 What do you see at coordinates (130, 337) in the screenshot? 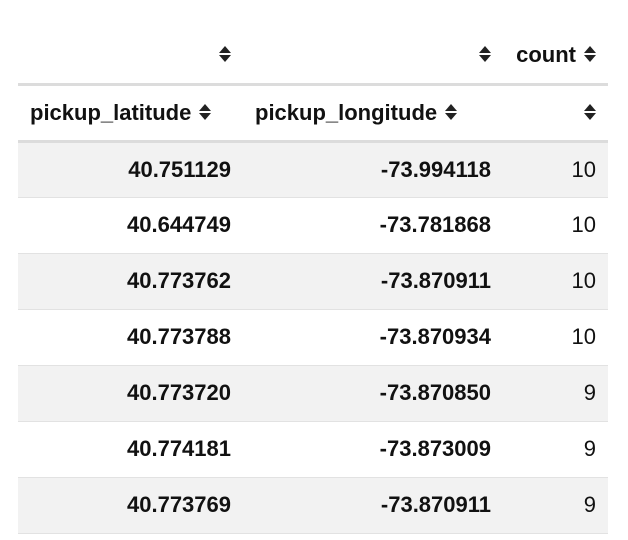
I see `cell-pickup-latitude: 40.773788` at bounding box center [130, 337].